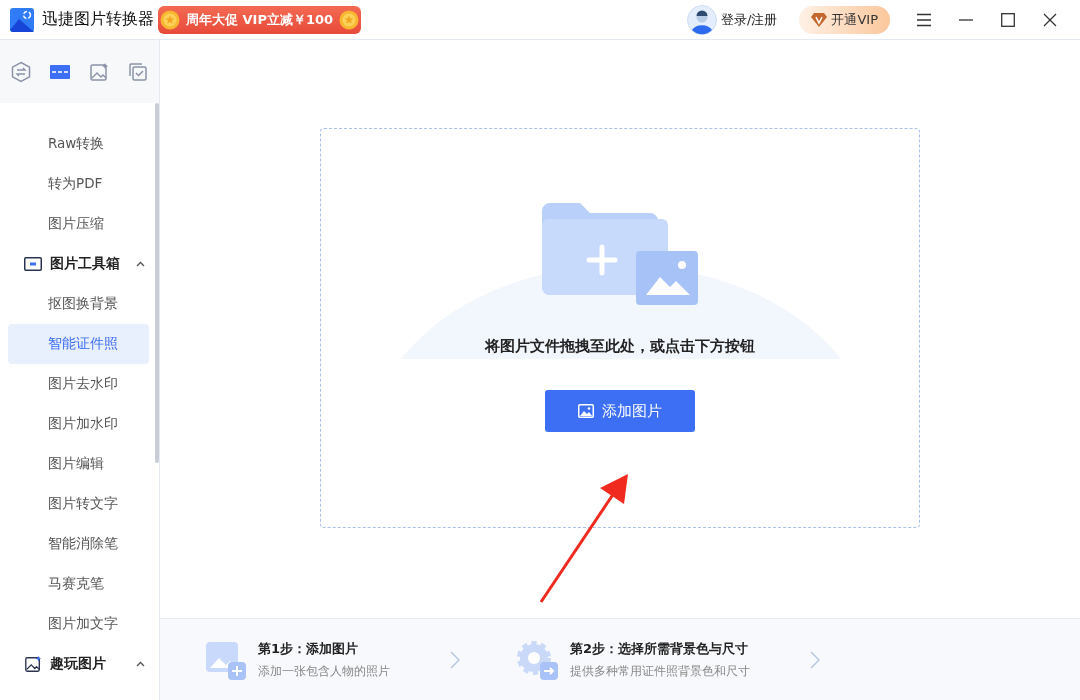  I want to click on maximize-icon, so click(1008, 19).